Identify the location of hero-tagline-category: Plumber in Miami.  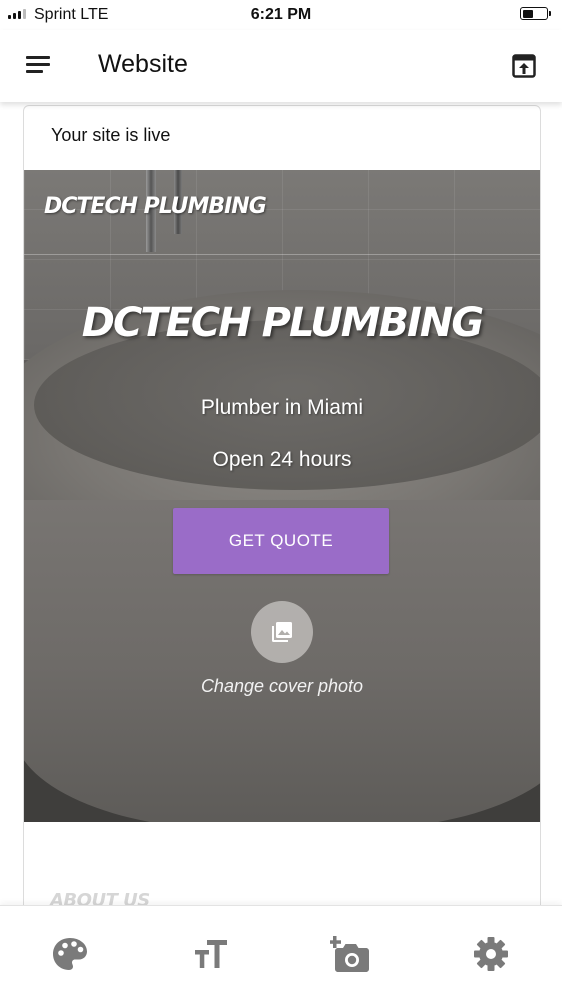
(282, 408).